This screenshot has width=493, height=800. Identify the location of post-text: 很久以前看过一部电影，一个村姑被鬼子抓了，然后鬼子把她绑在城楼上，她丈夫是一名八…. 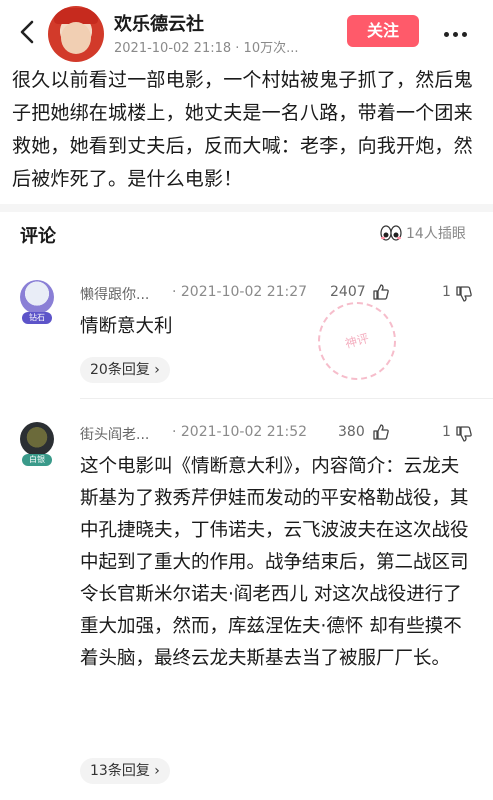
(242, 129).